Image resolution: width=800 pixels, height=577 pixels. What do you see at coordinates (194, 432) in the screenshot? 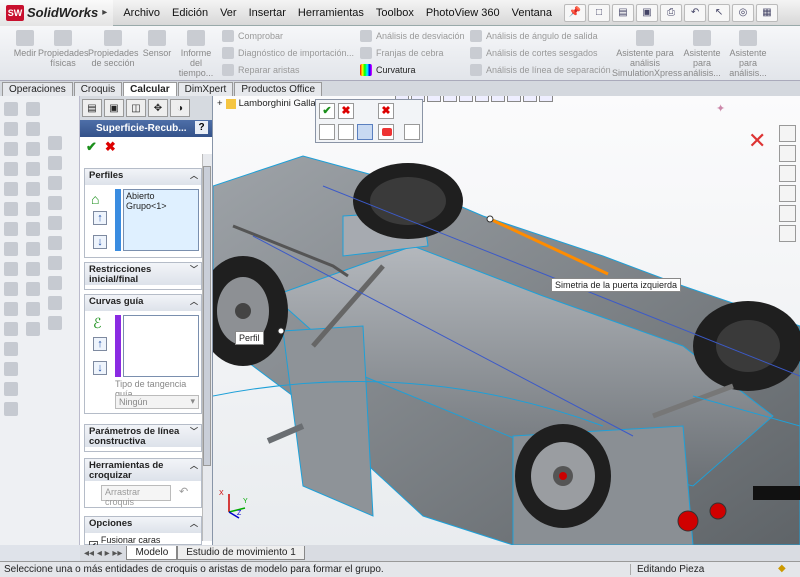
I see `expand-icon: ﹀` at bounding box center [194, 432].